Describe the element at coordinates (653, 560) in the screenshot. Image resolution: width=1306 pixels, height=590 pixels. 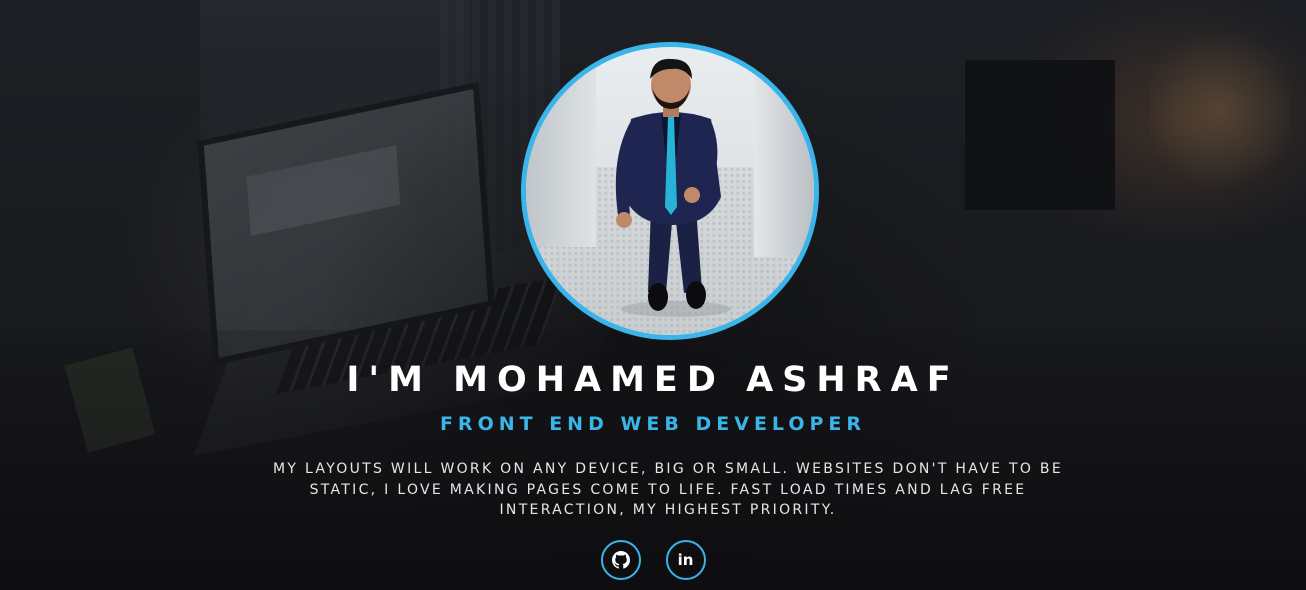
I see `social-links: in` at that location.